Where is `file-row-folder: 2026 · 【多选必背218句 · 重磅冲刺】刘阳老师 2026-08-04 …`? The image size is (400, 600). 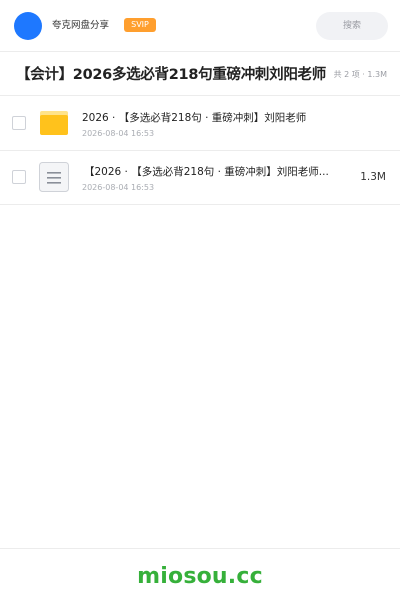
file-row-folder: 2026 · 【多选必背218句 · 重磅冲刺】刘阳老师 2026-08-04 … is located at coordinates (200, 124).